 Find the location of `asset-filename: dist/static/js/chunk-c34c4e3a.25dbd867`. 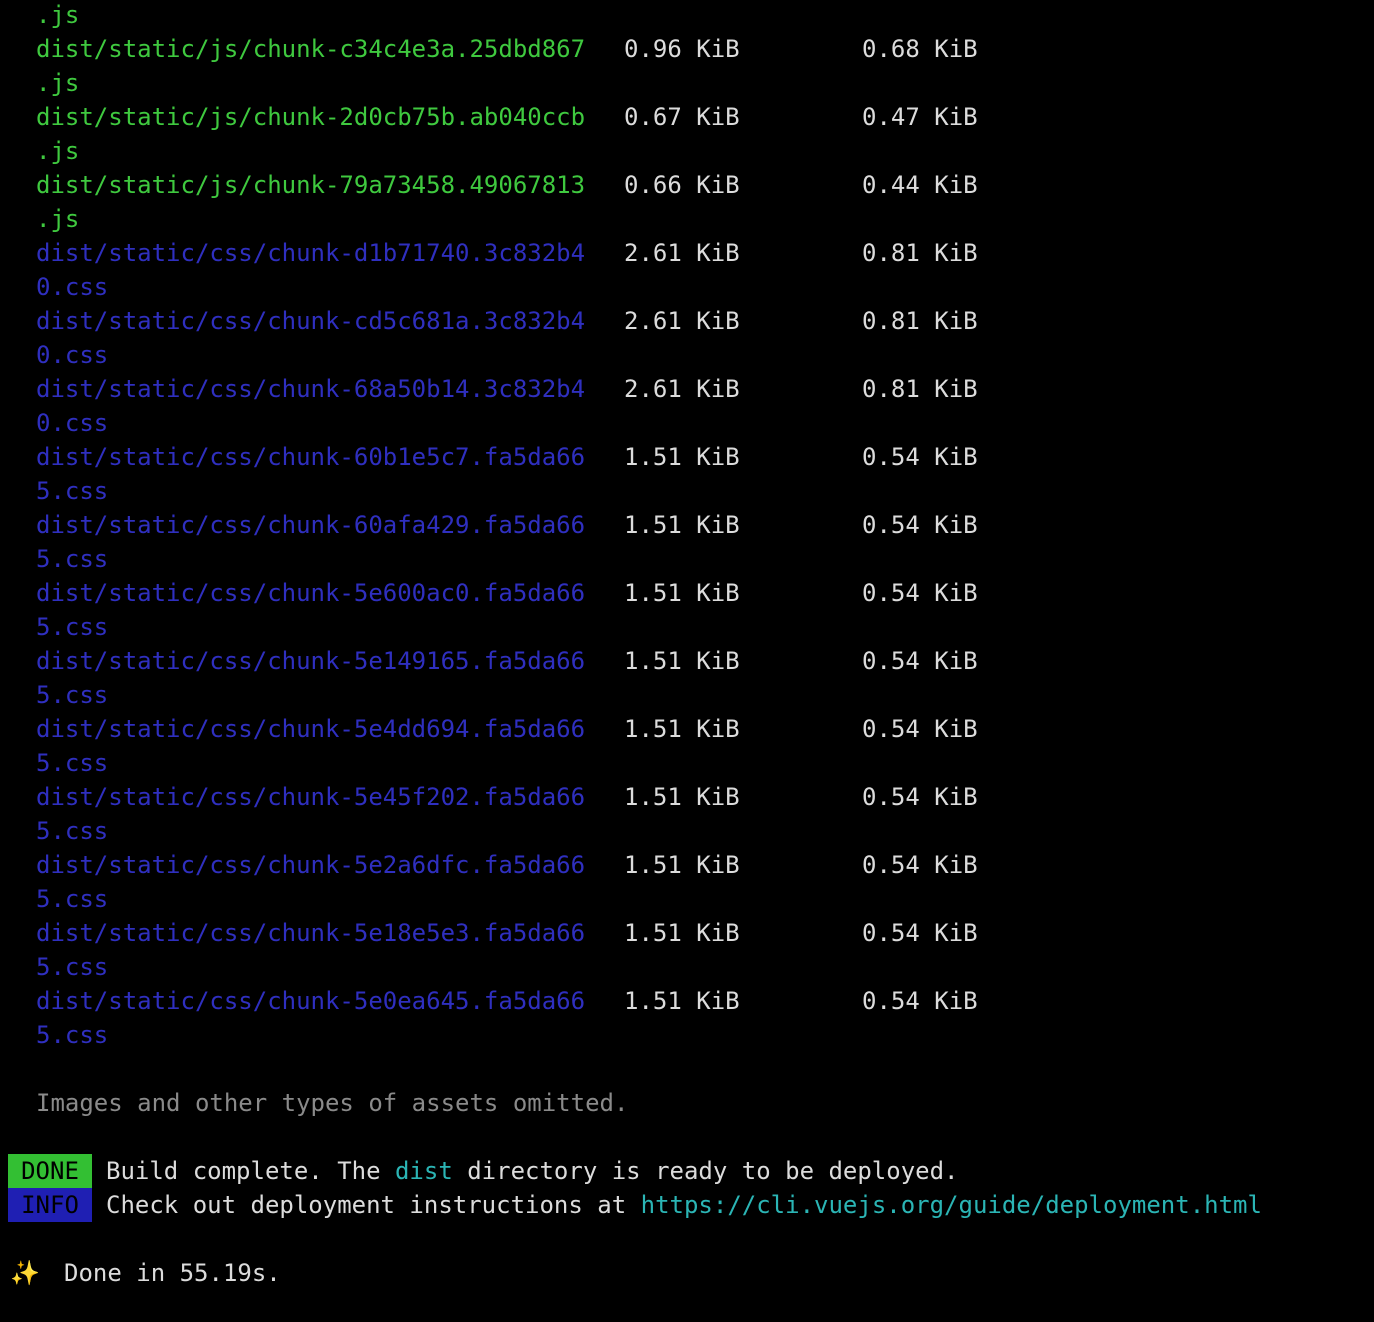

asset-filename: dist/static/js/chunk-c34c4e3a.25dbd867 is located at coordinates (311, 49).